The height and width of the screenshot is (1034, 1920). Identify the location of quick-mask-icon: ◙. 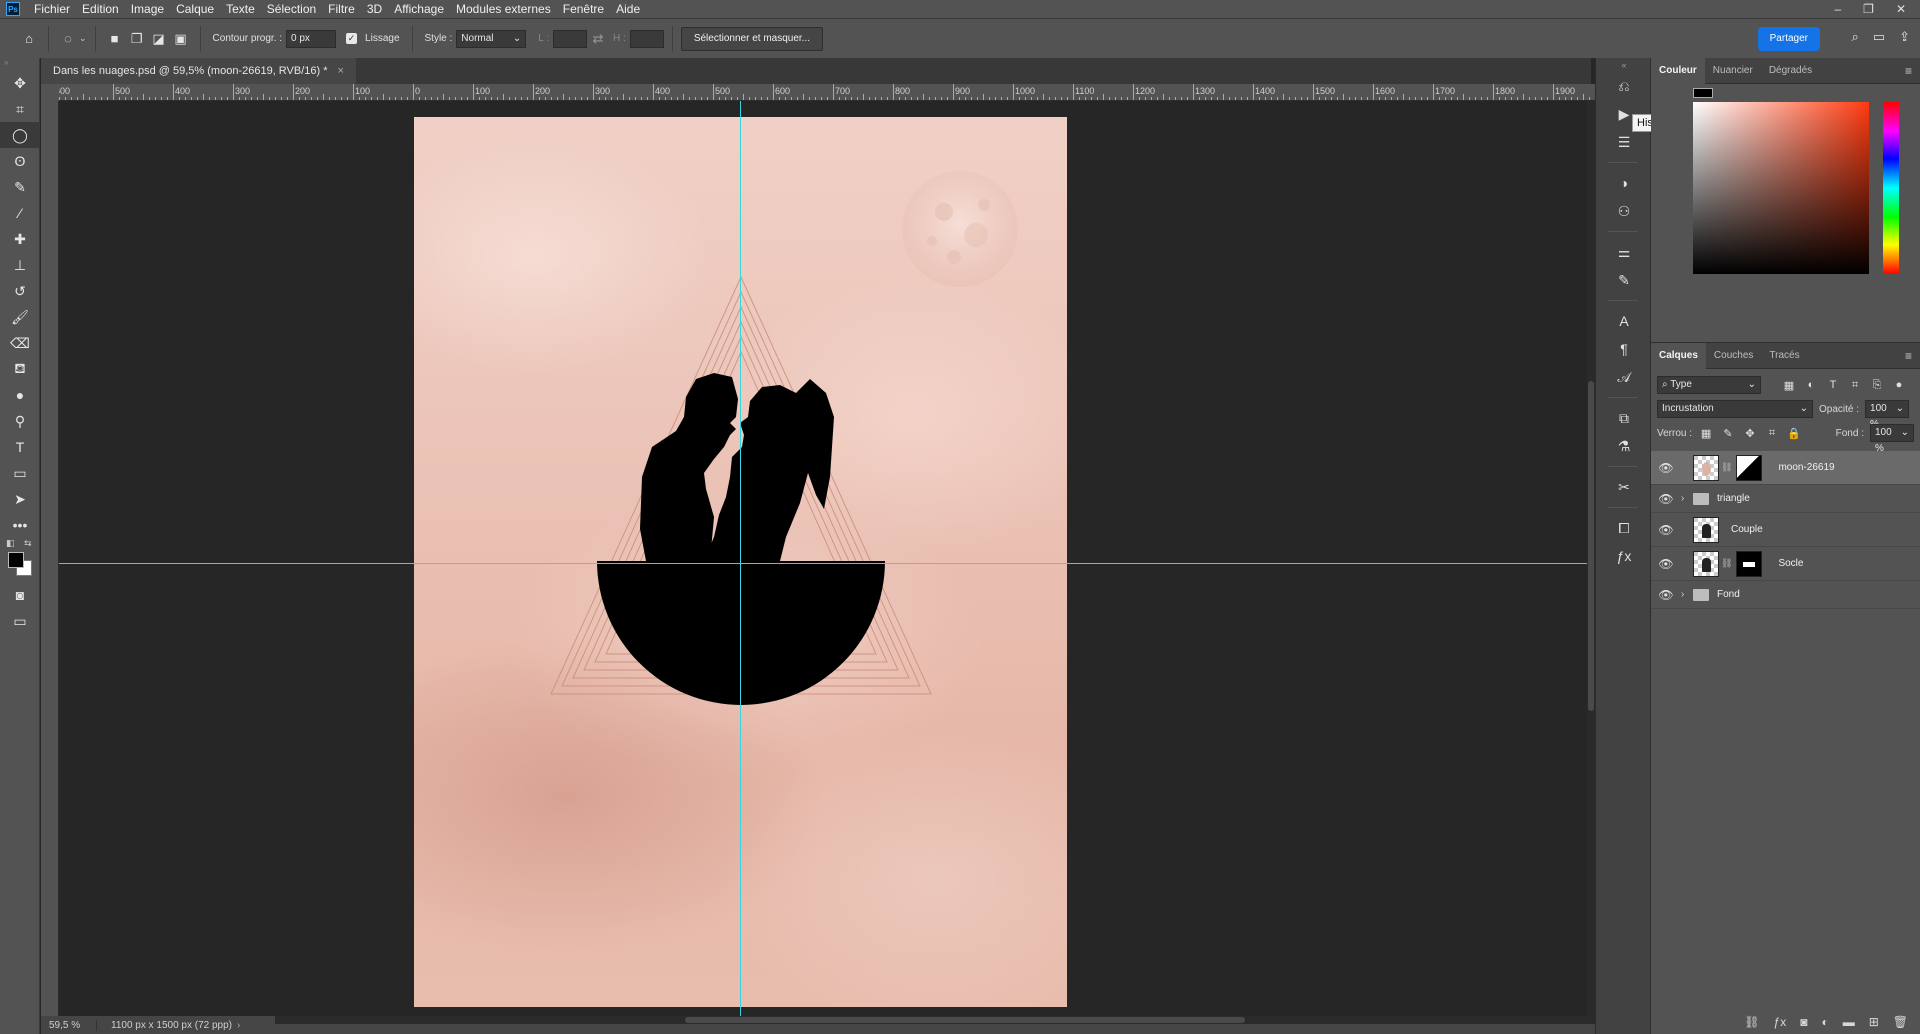
(20, 595).